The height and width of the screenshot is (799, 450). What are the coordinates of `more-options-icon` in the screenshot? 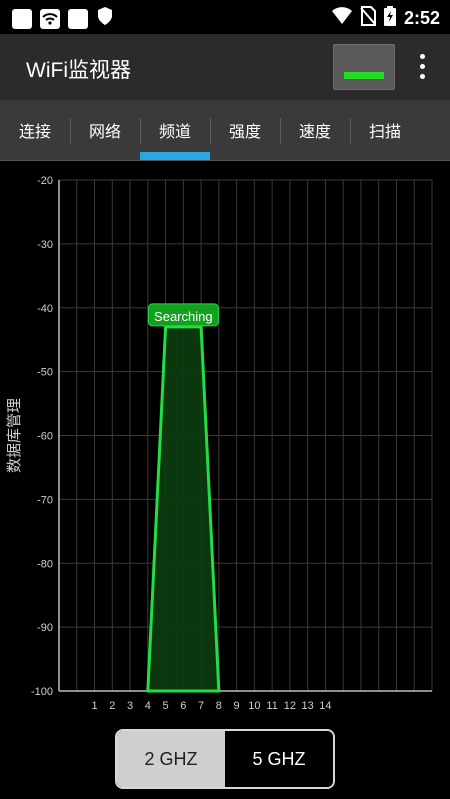 It's located at (422, 66).